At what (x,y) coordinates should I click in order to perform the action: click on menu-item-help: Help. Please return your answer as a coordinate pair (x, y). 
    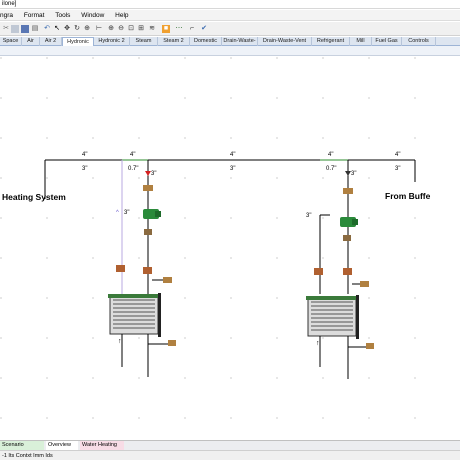
    Looking at the image, I should click on (121, 15).